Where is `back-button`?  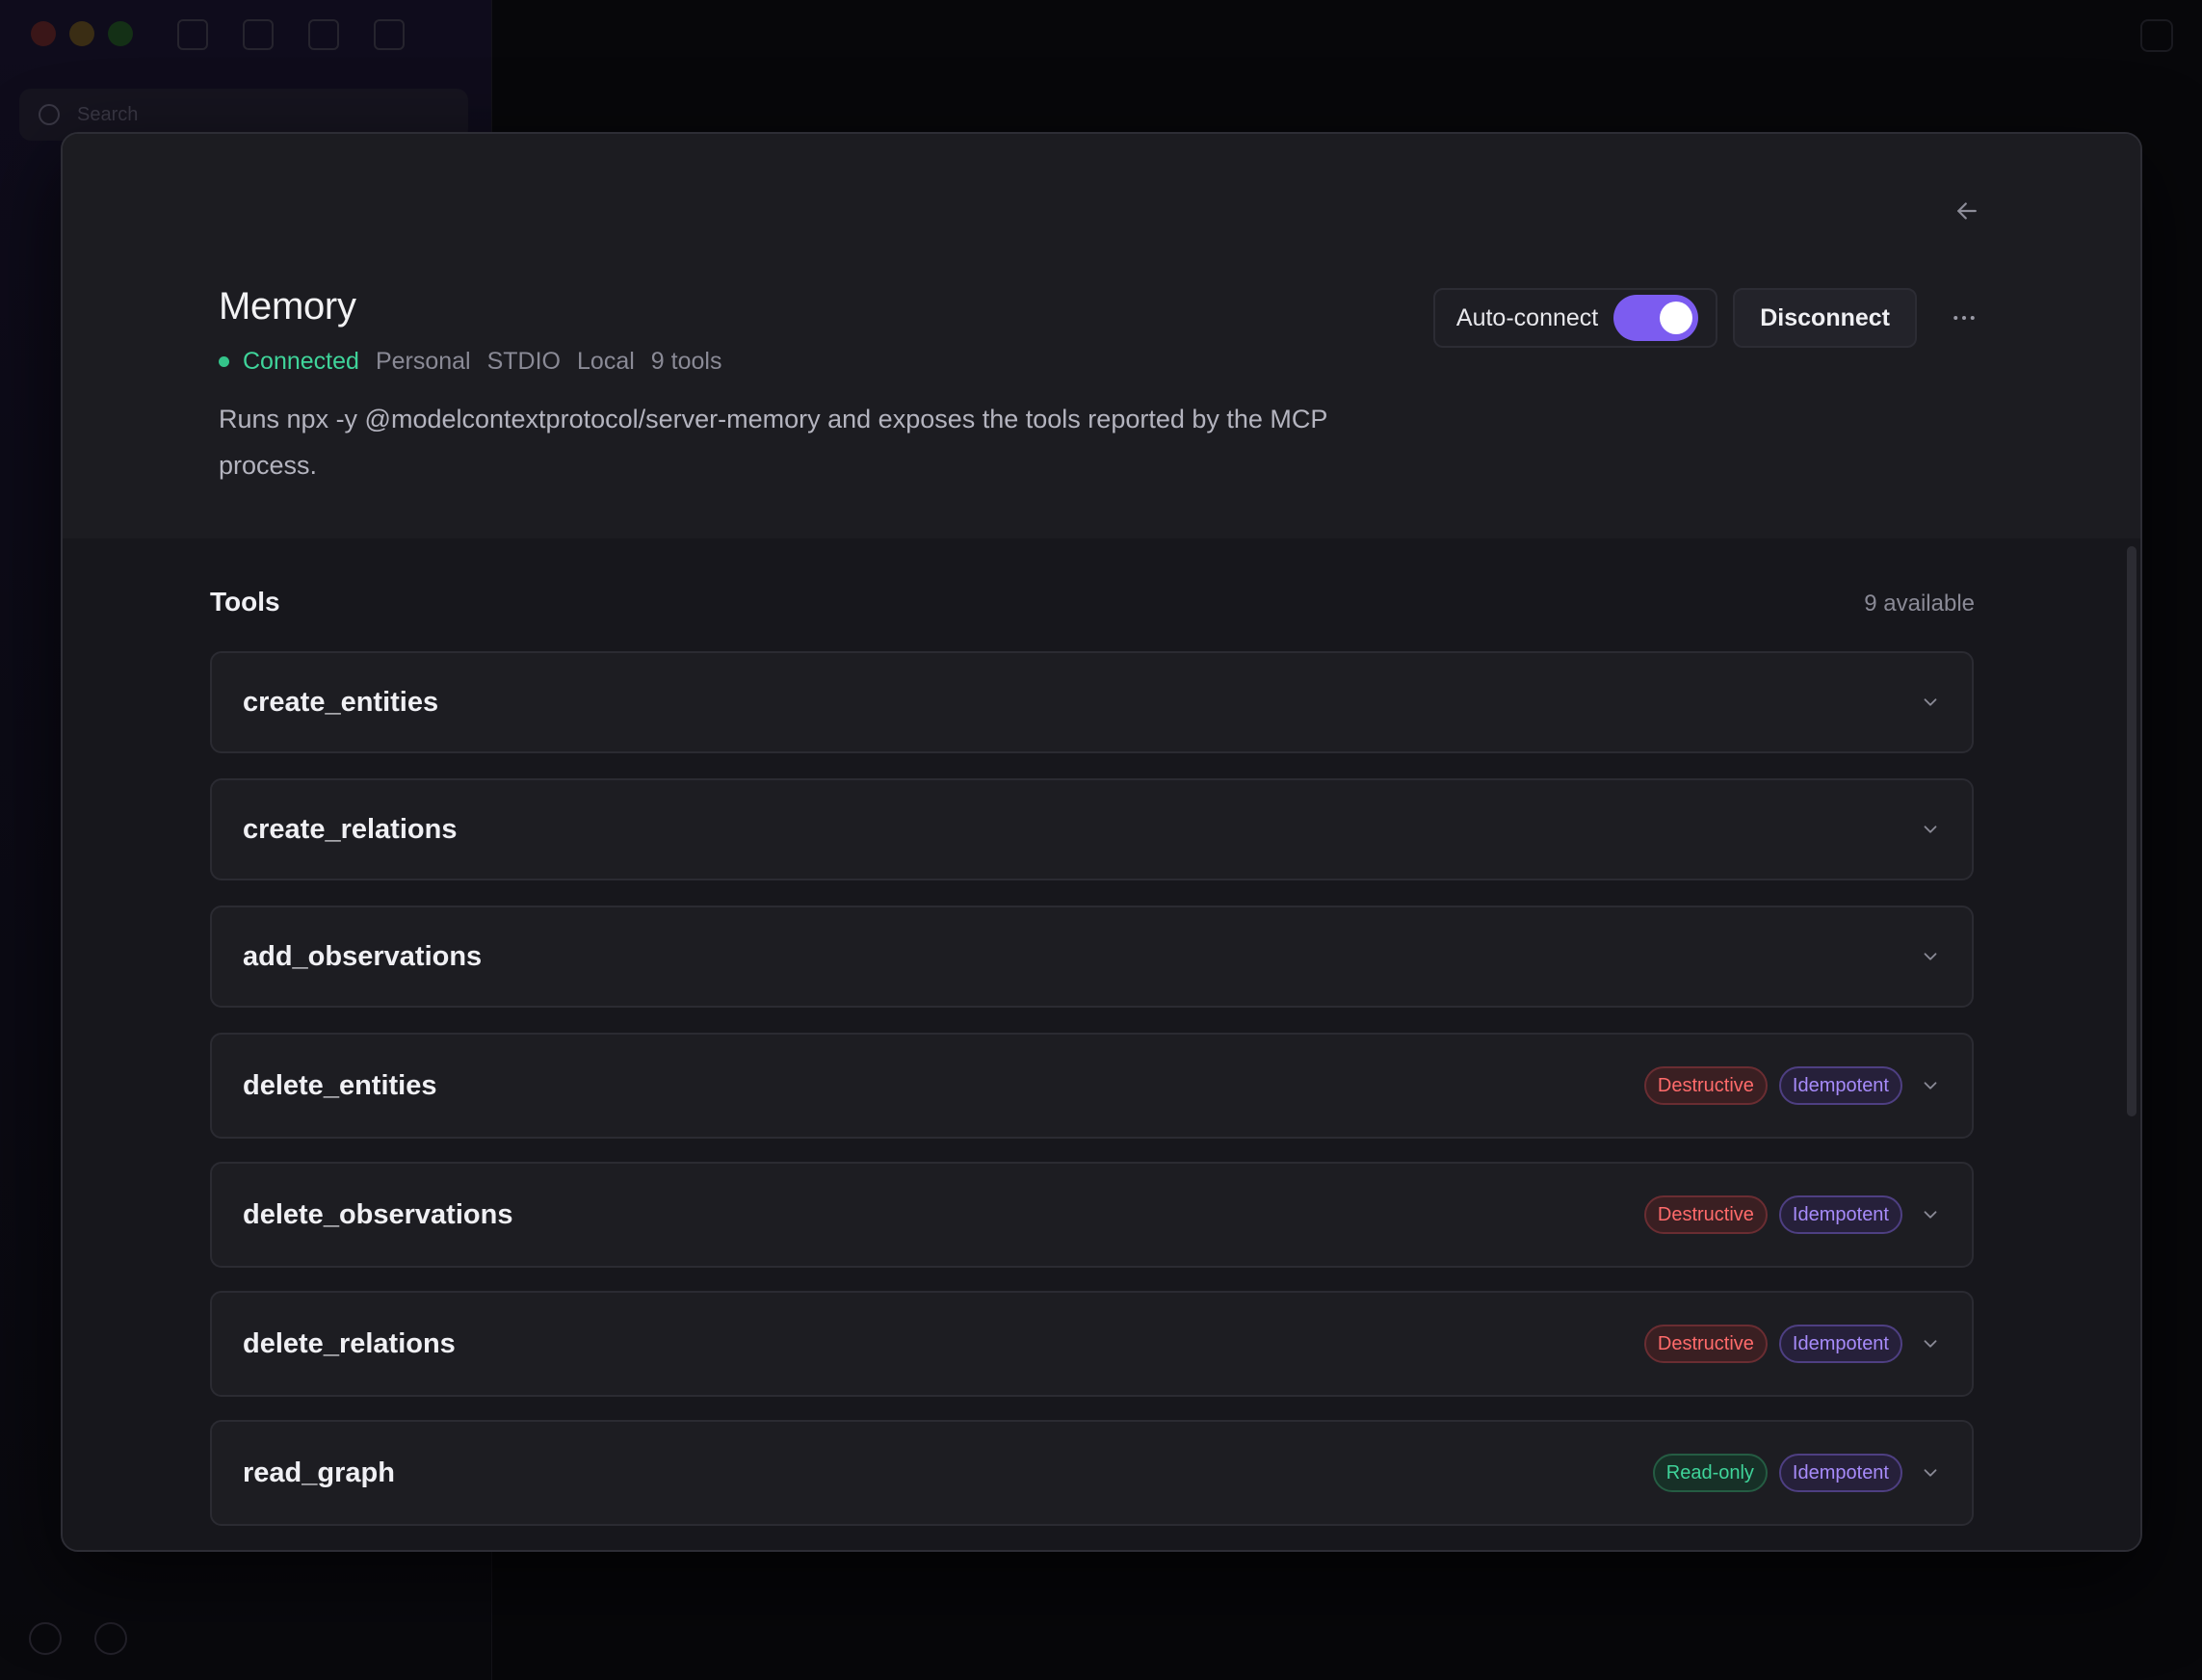
back-button is located at coordinates (1967, 211).